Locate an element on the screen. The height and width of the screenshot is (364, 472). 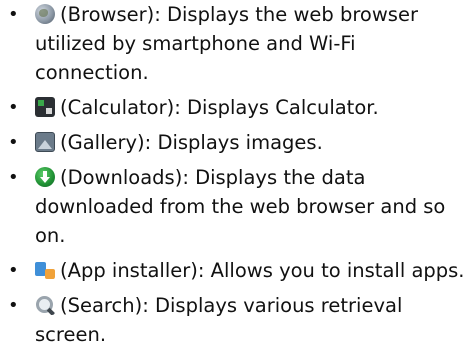
item-description: : Displays Calculator. is located at coordinates (276, 107).